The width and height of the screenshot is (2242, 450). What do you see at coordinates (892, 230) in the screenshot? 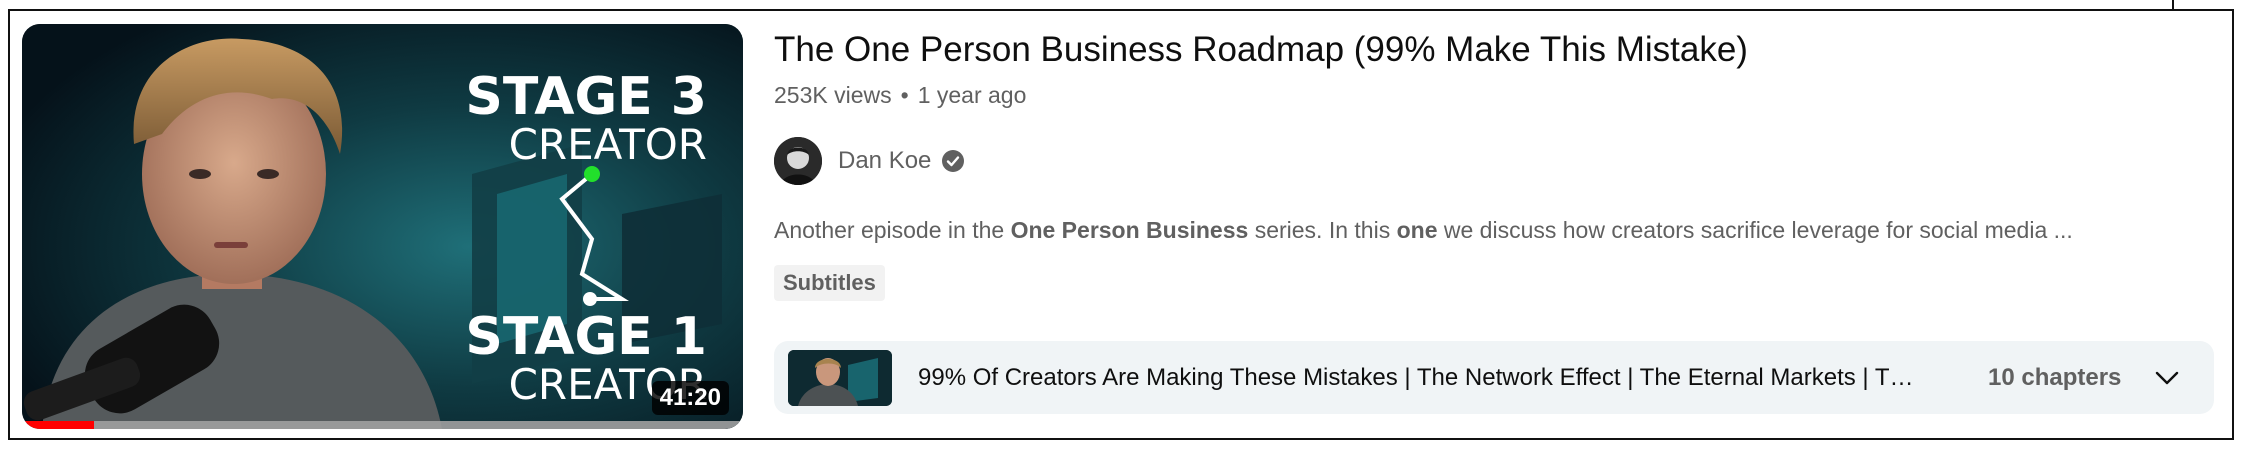
I see `desc-text: Another episode in the` at bounding box center [892, 230].